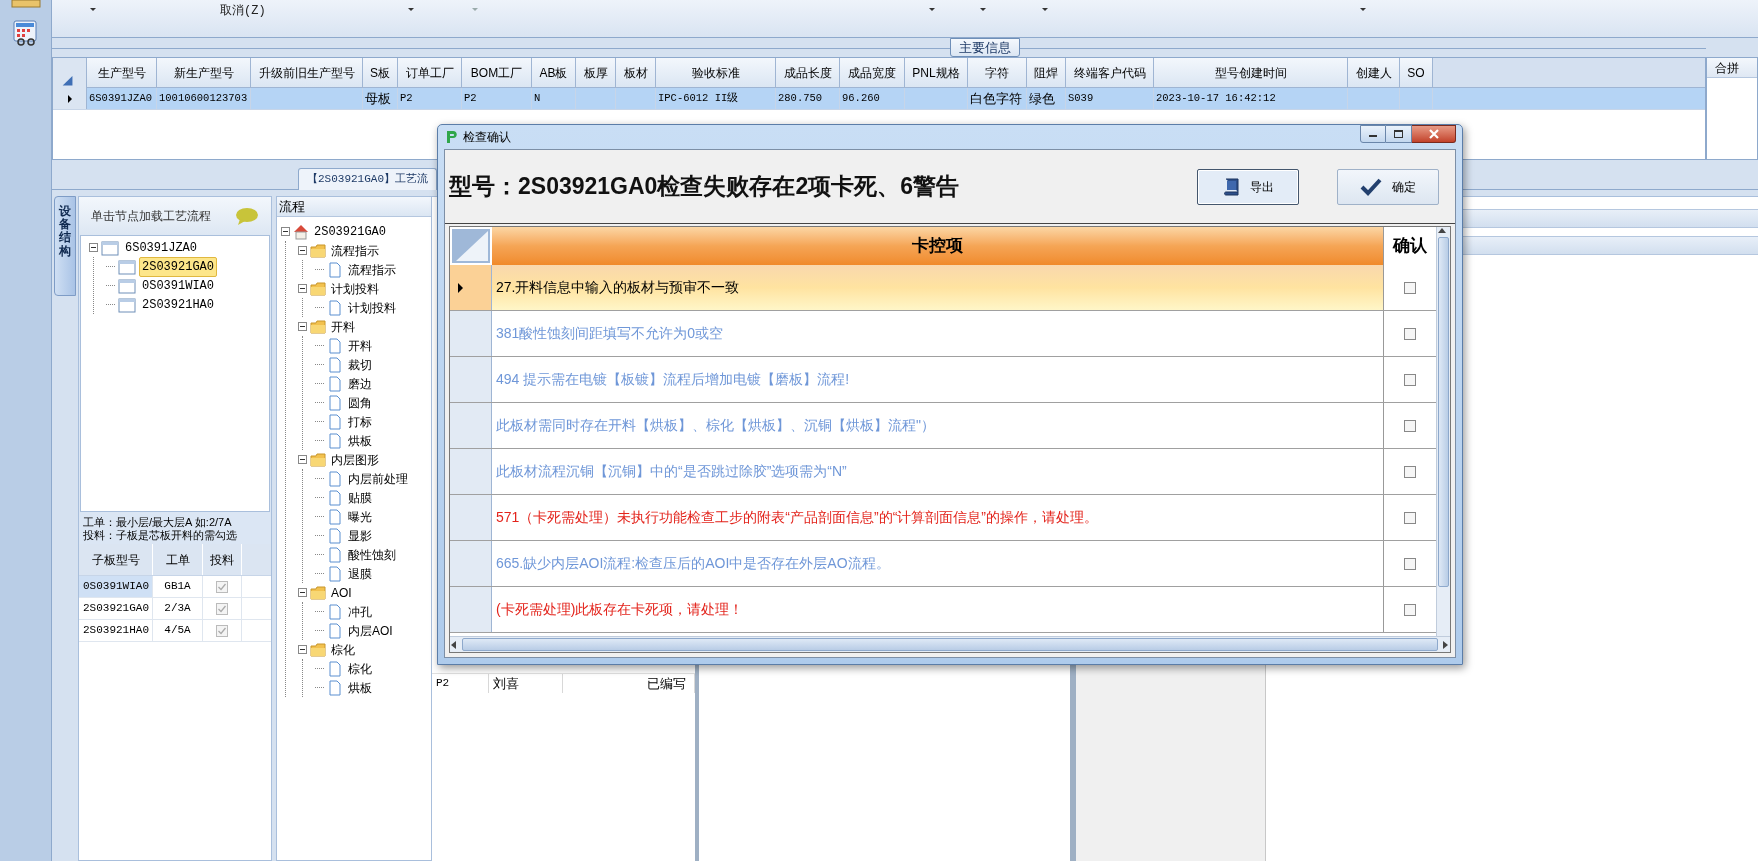  I want to click on column-header: 卡控项, so click(938, 246).